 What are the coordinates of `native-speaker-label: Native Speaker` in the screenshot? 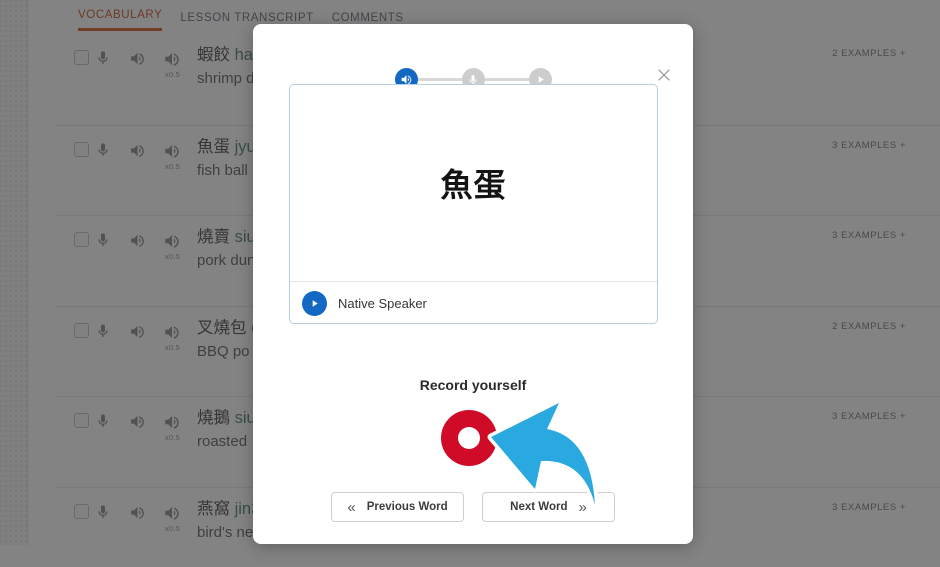 It's located at (382, 303).